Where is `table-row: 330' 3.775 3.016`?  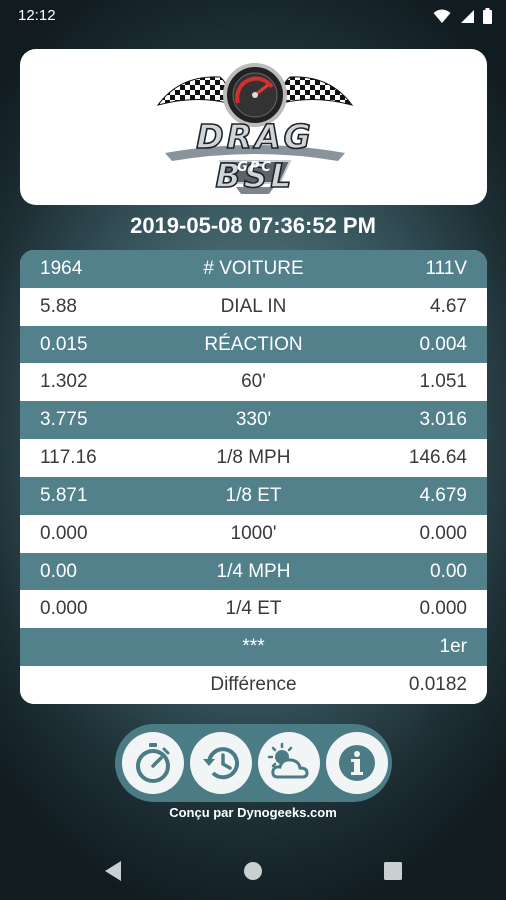 table-row: 330' 3.775 3.016 is located at coordinates (253, 420).